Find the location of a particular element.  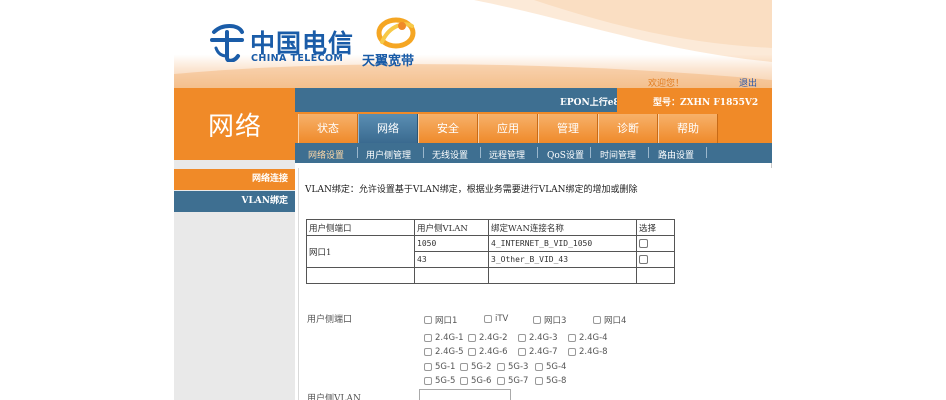

subtab-time-management: 时间管理 is located at coordinates (618, 154).